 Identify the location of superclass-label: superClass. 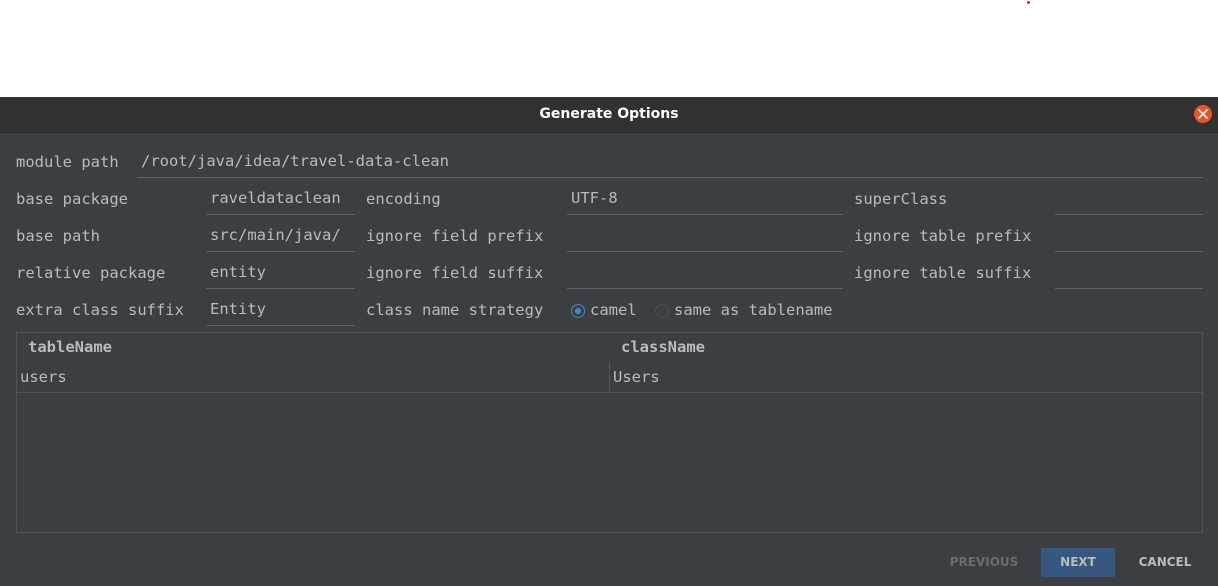
(901, 199).